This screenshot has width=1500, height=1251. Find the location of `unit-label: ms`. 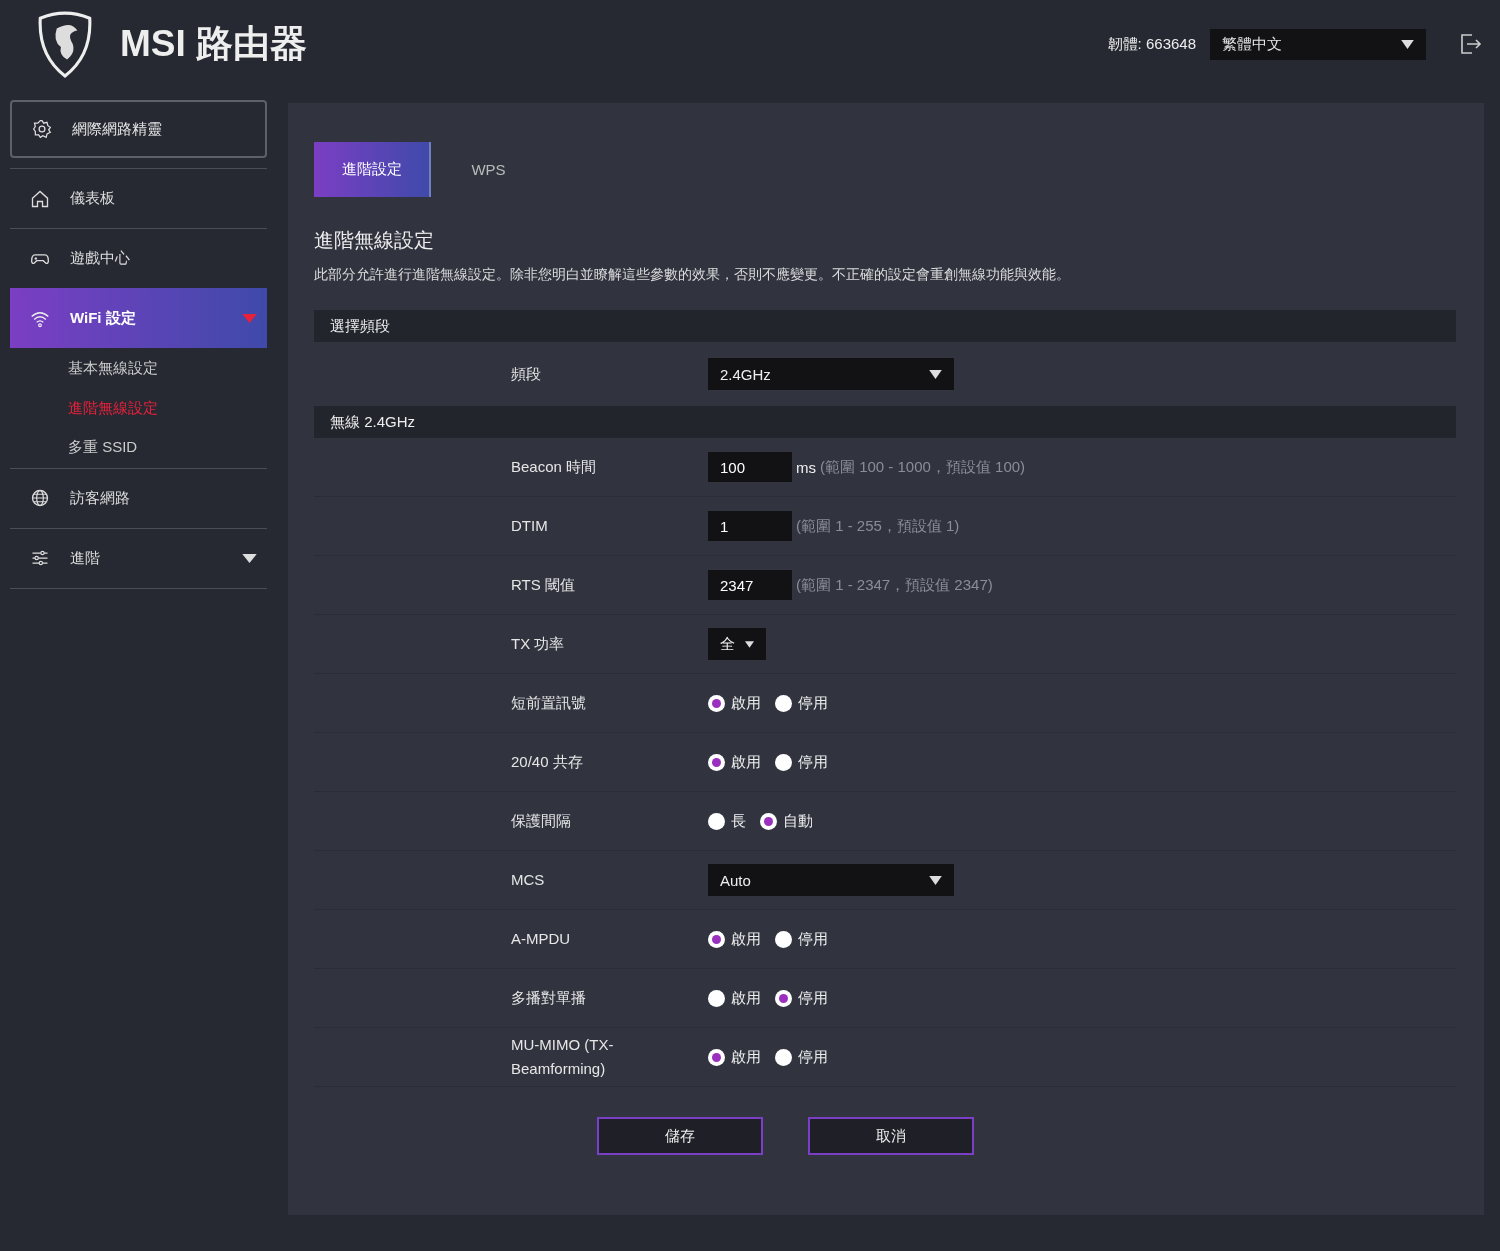

unit-label: ms is located at coordinates (806, 467).